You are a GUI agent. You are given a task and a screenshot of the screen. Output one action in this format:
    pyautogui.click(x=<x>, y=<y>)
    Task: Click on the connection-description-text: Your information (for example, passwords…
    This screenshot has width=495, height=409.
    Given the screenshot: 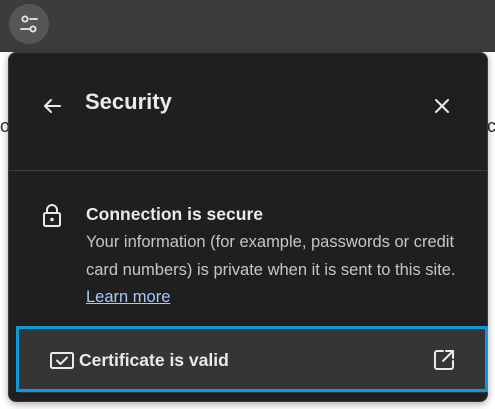 What is the action you would take?
    pyautogui.click(x=271, y=256)
    